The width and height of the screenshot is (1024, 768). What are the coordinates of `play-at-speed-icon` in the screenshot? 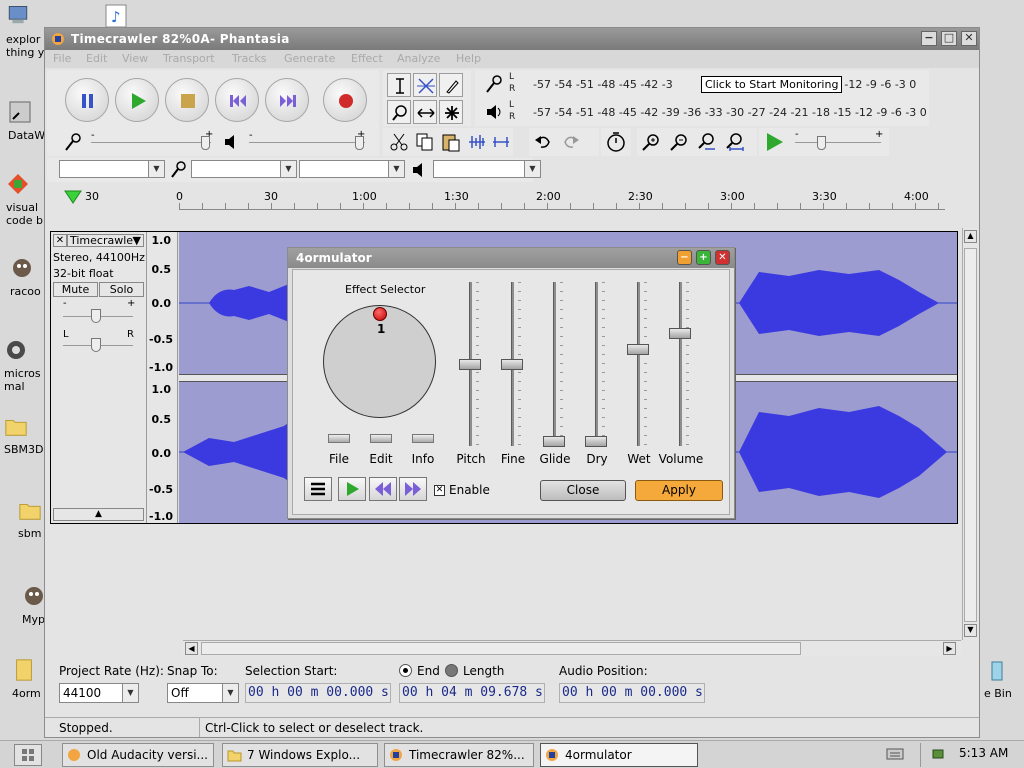 It's located at (774, 142).